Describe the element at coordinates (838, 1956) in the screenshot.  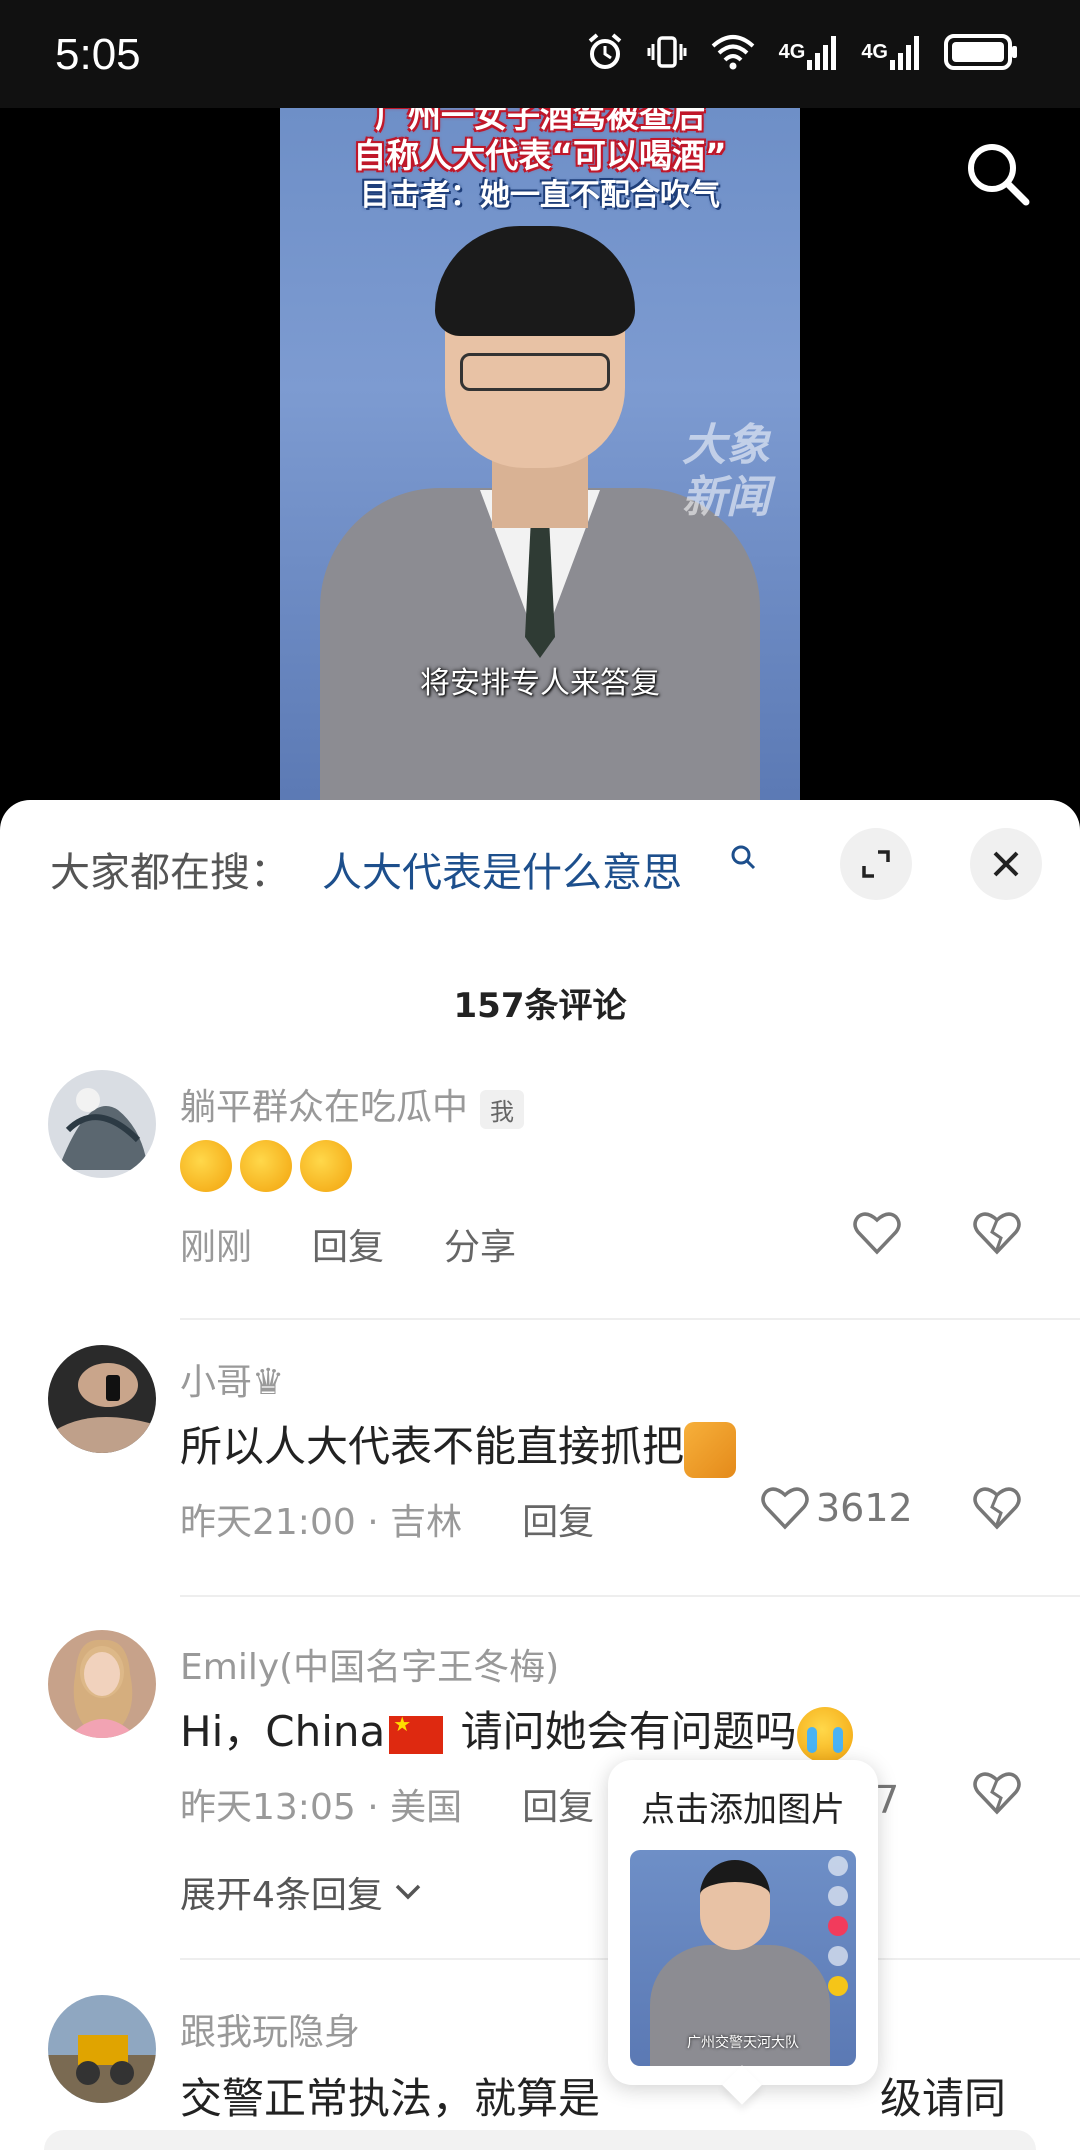
I see `comment-icon` at that location.